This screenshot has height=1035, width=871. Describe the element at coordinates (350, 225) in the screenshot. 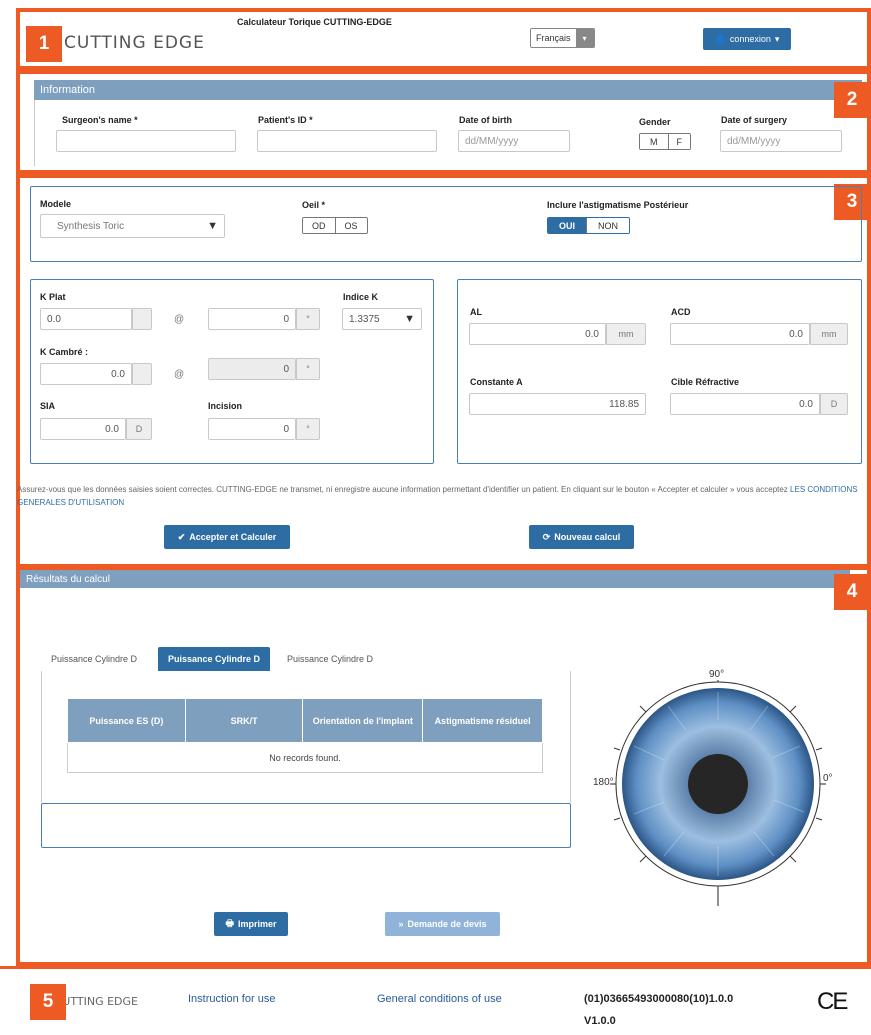

I see `oeil-os-button: OS` at that location.